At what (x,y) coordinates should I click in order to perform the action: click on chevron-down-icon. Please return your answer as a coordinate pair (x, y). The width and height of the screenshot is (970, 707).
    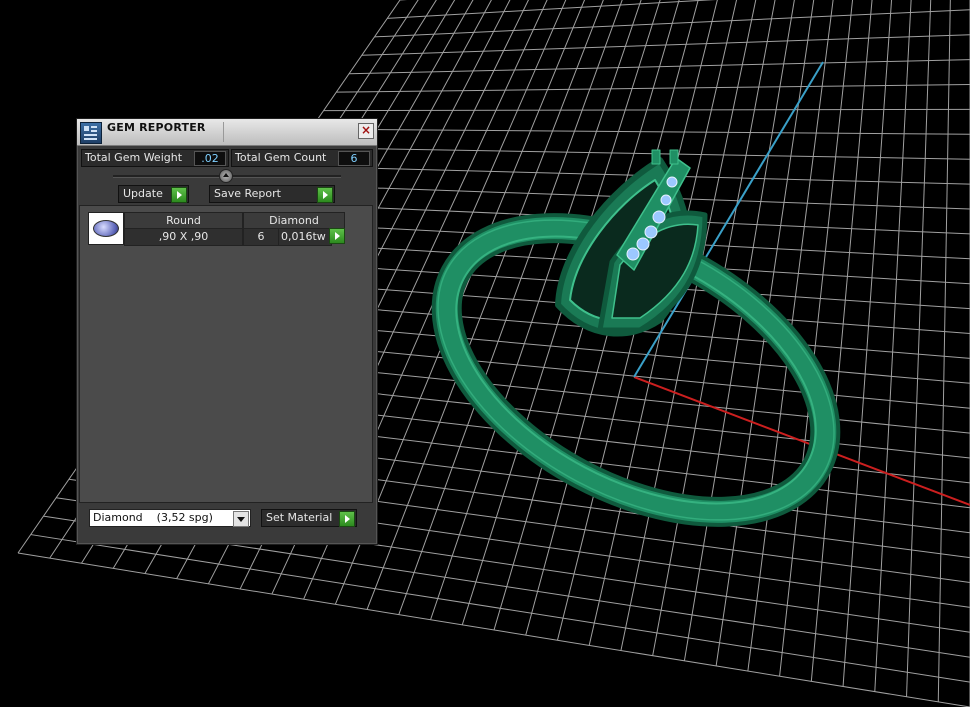
    Looking at the image, I should click on (241, 519).